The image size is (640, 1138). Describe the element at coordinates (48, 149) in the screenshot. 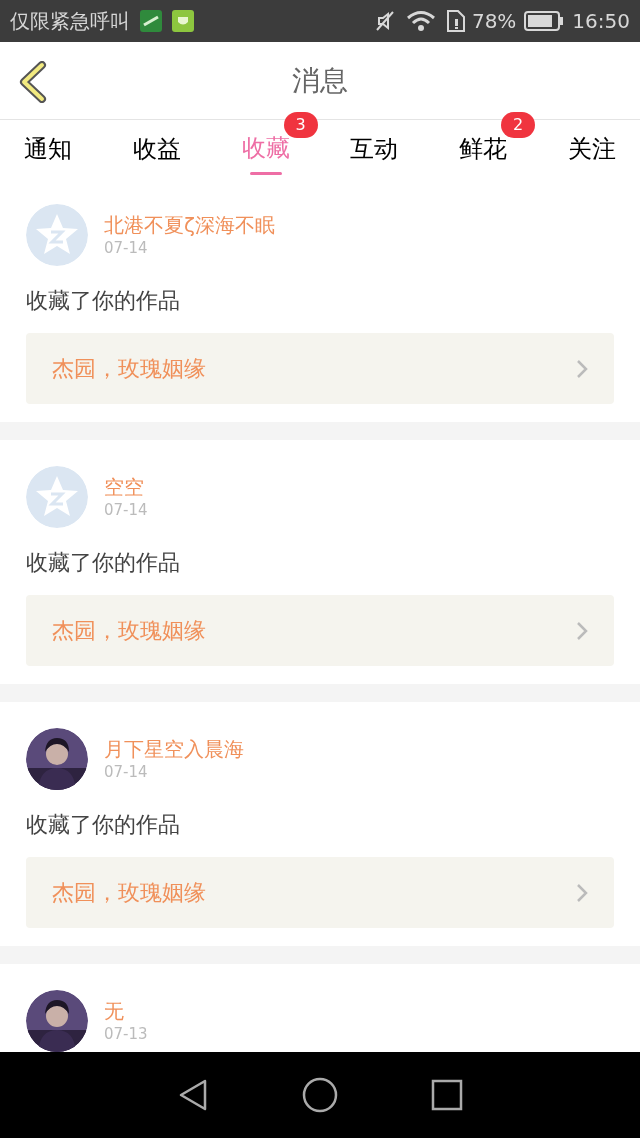

I see `tab: 通知` at that location.